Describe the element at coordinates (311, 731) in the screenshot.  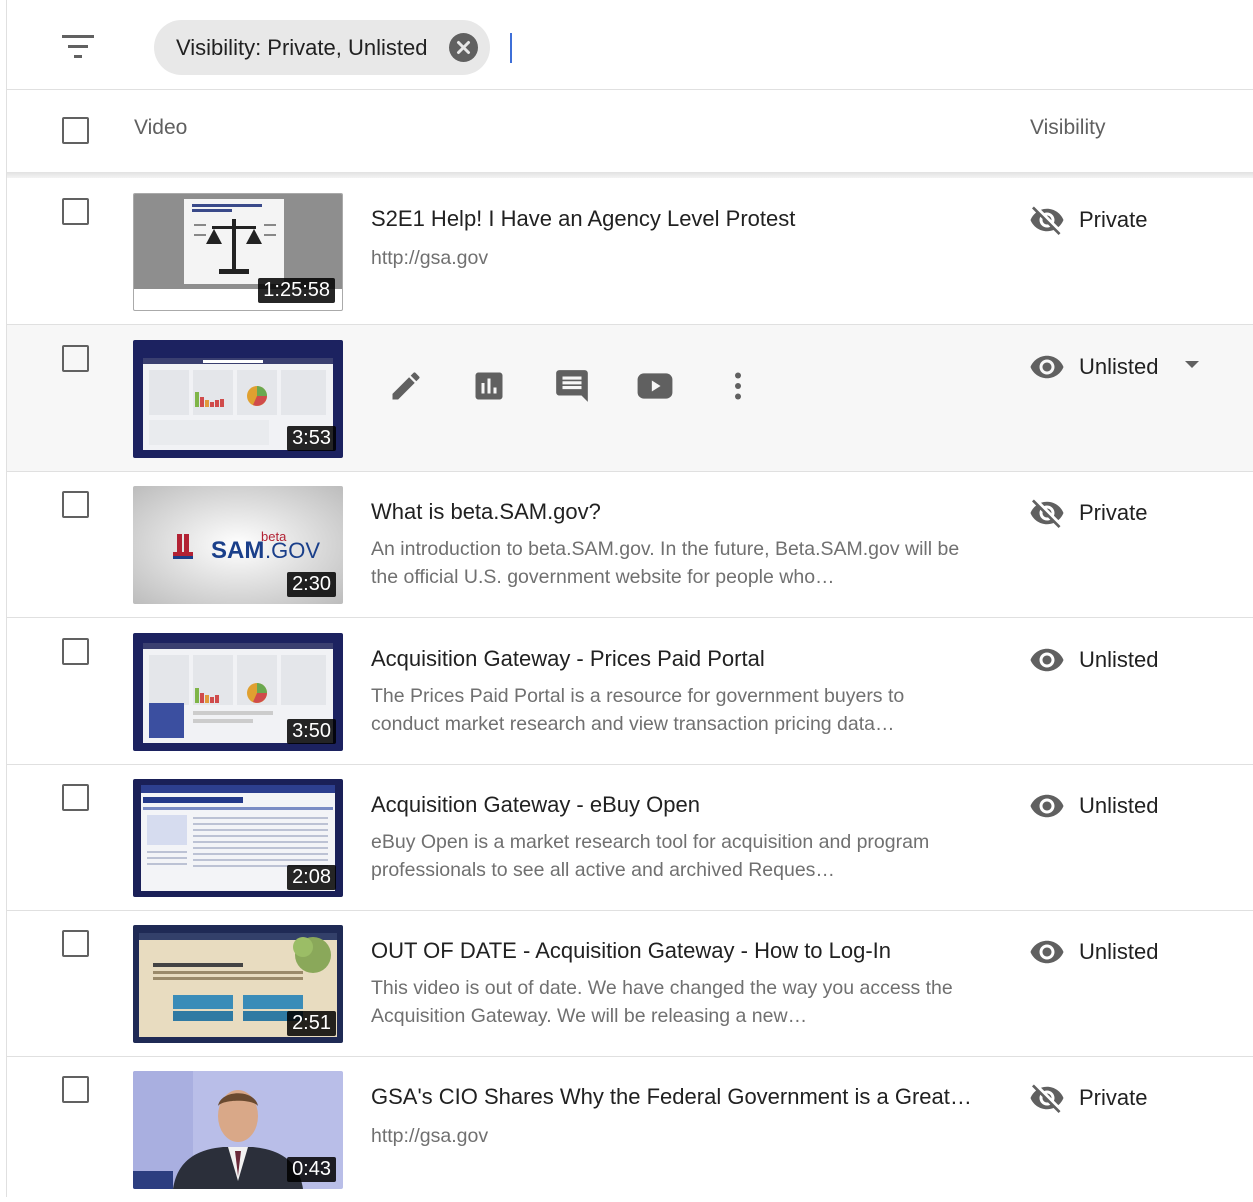
I see `video-duration: 3:50` at that location.